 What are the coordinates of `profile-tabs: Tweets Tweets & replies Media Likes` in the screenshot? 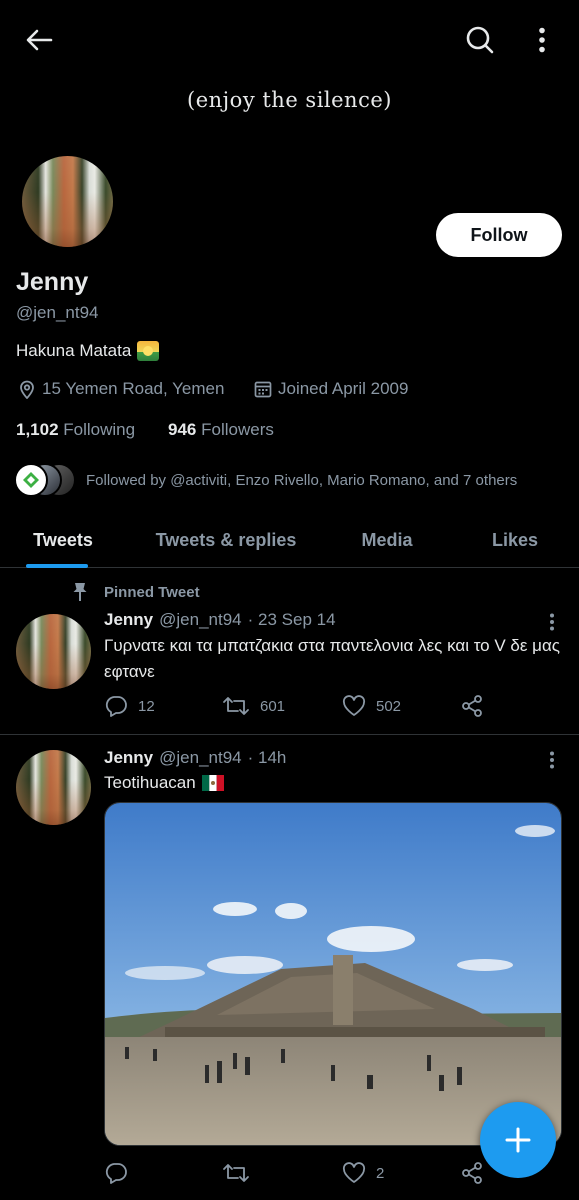 It's located at (289, 540).